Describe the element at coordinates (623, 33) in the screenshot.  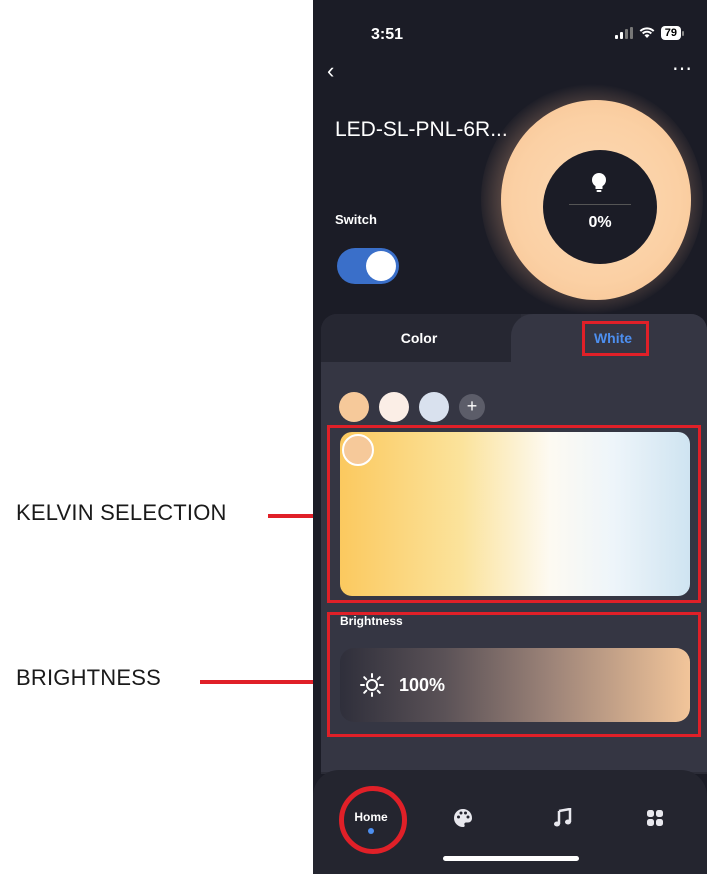
I see `signal-icon` at that location.